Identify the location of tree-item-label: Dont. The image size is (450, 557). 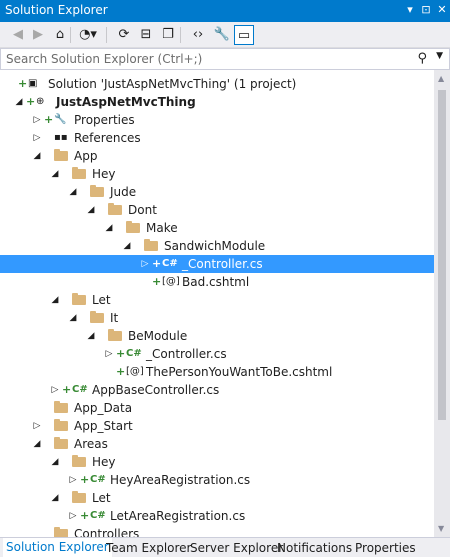
(142, 210).